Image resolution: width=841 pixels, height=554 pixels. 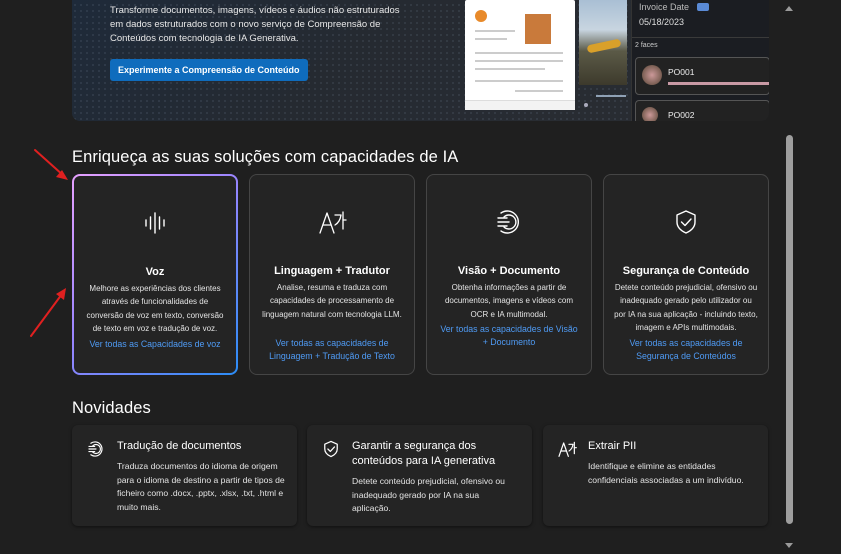 I want to click on faces-count: 2 faces, so click(x=646, y=45).